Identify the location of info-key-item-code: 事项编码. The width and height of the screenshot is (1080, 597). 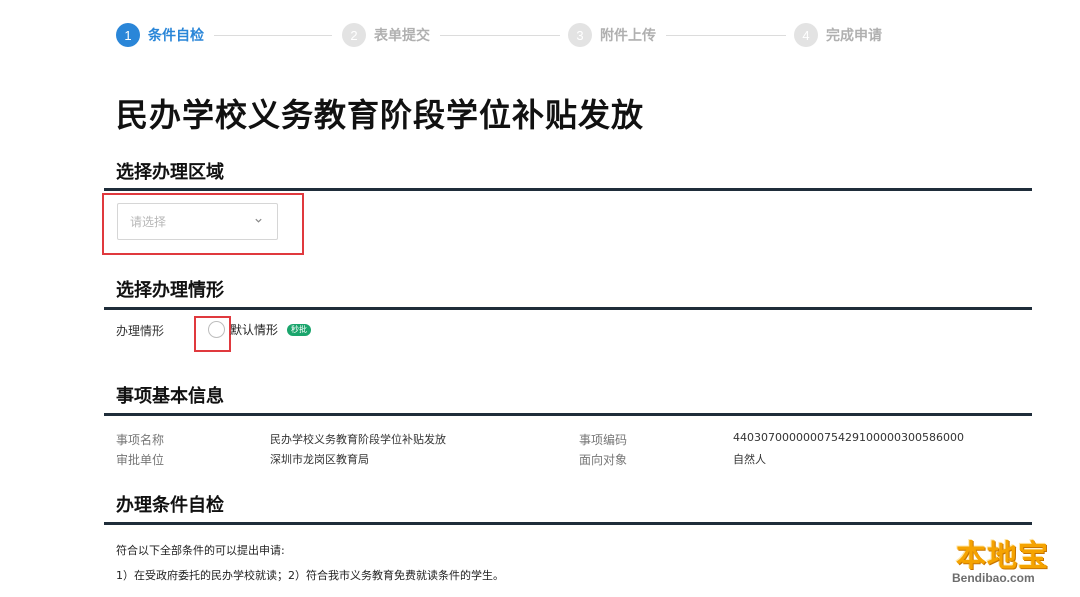
(603, 440).